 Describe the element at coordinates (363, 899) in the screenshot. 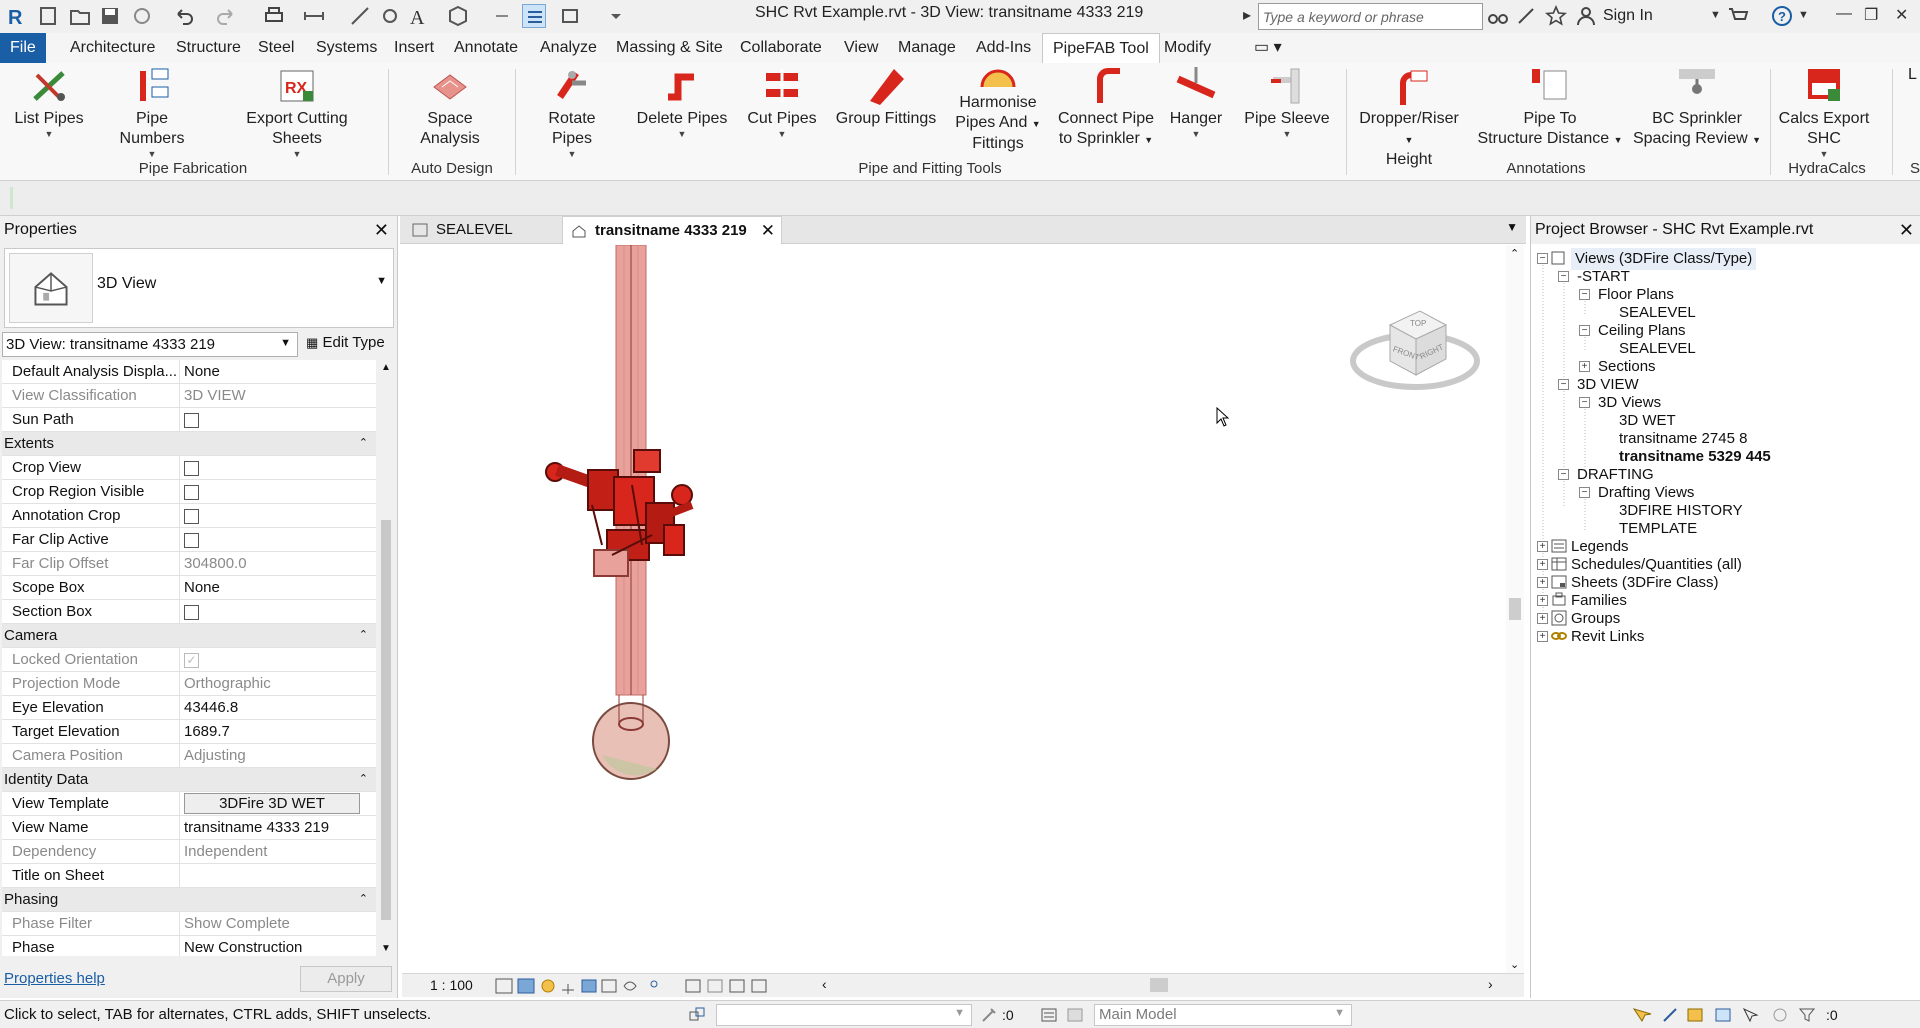

I see `collapse-icon: ⌃` at that location.